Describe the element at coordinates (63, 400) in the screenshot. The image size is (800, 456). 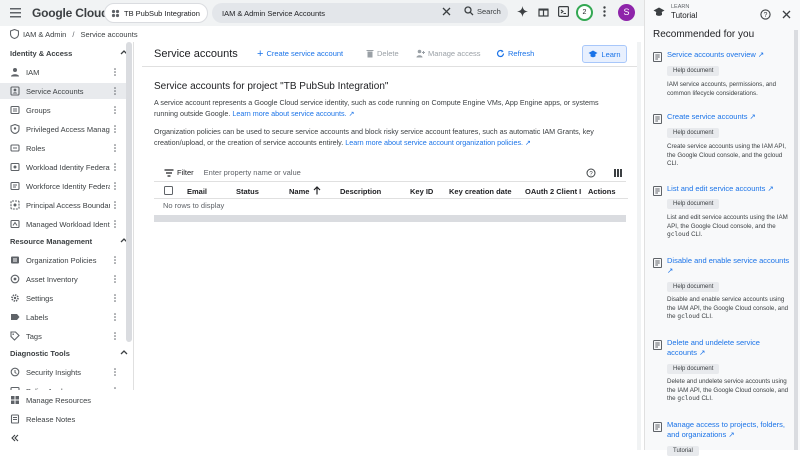
I see `sidebar-item-manage-resources: Manage Resources` at that location.